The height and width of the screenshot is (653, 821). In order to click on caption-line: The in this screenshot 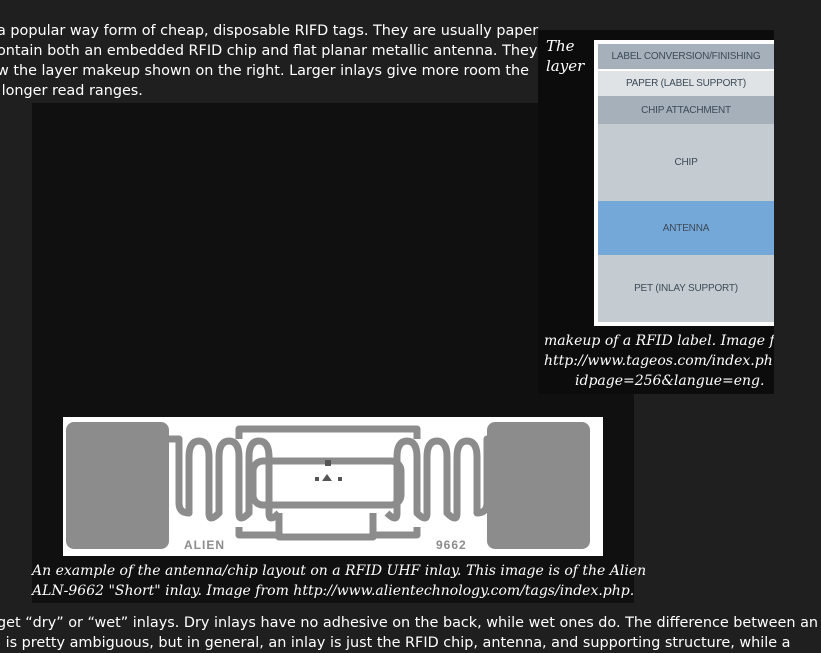, I will do `click(560, 46)`.